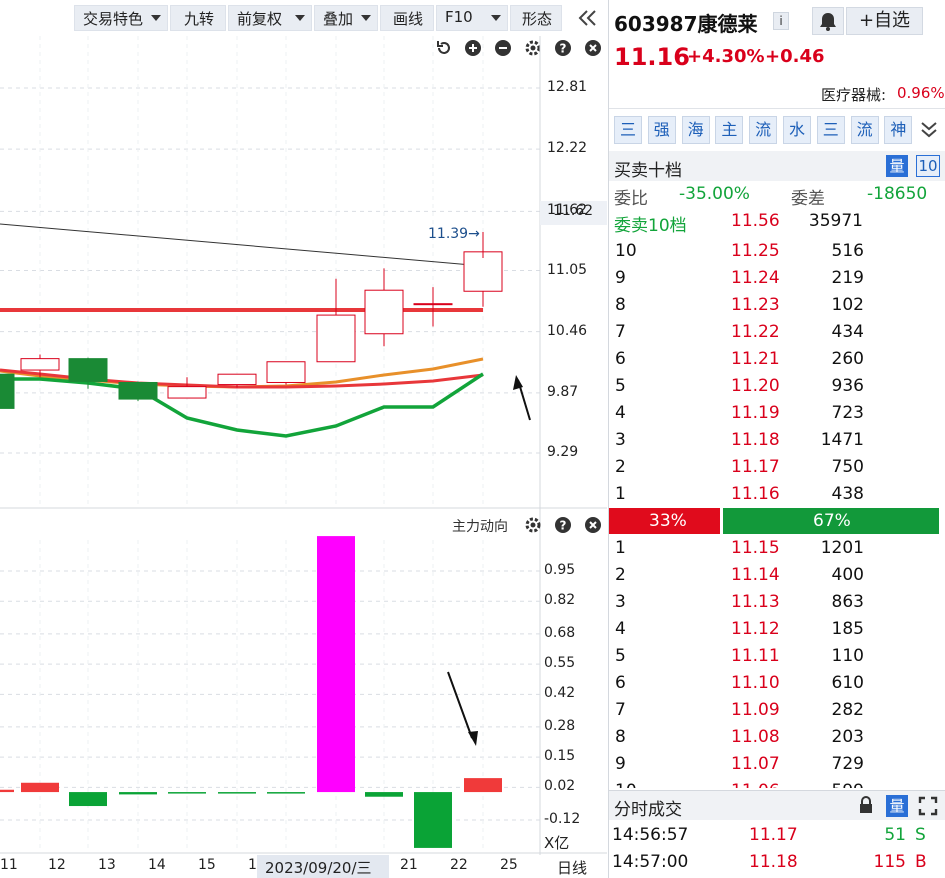 This screenshot has width=945, height=878. What do you see at coordinates (533, 525) in the screenshot?
I see `indicator-settings-icon` at bounding box center [533, 525].